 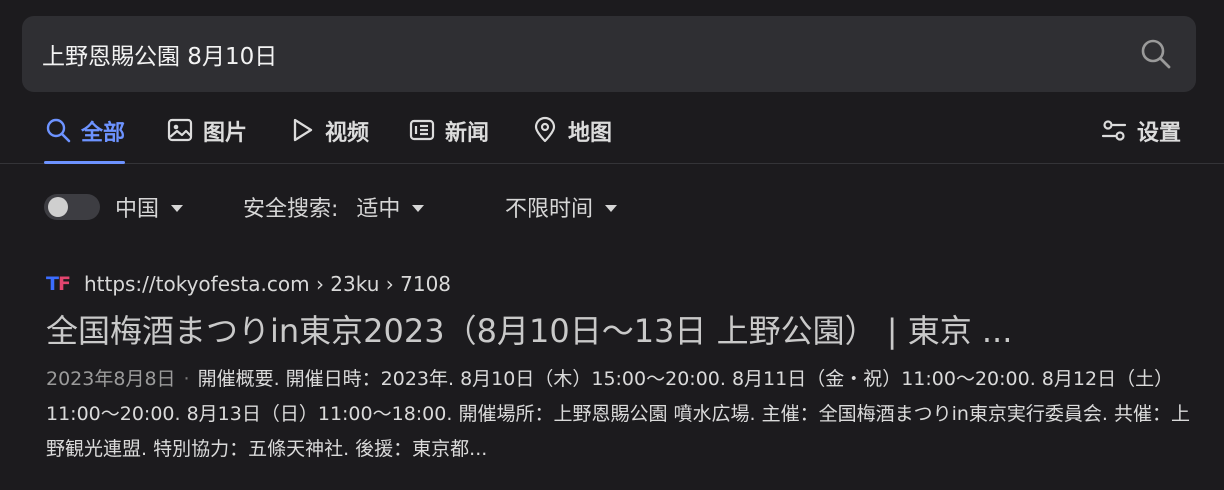 I want to click on map-pin-icon, so click(x=545, y=129).